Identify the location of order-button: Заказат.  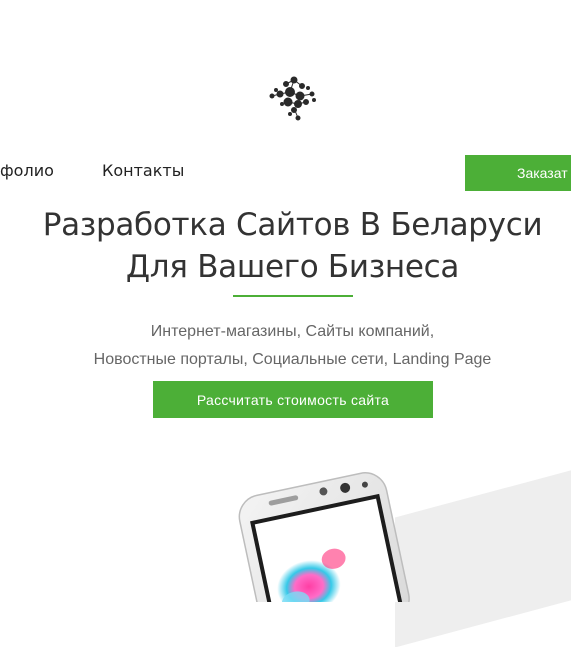
(518, 173).